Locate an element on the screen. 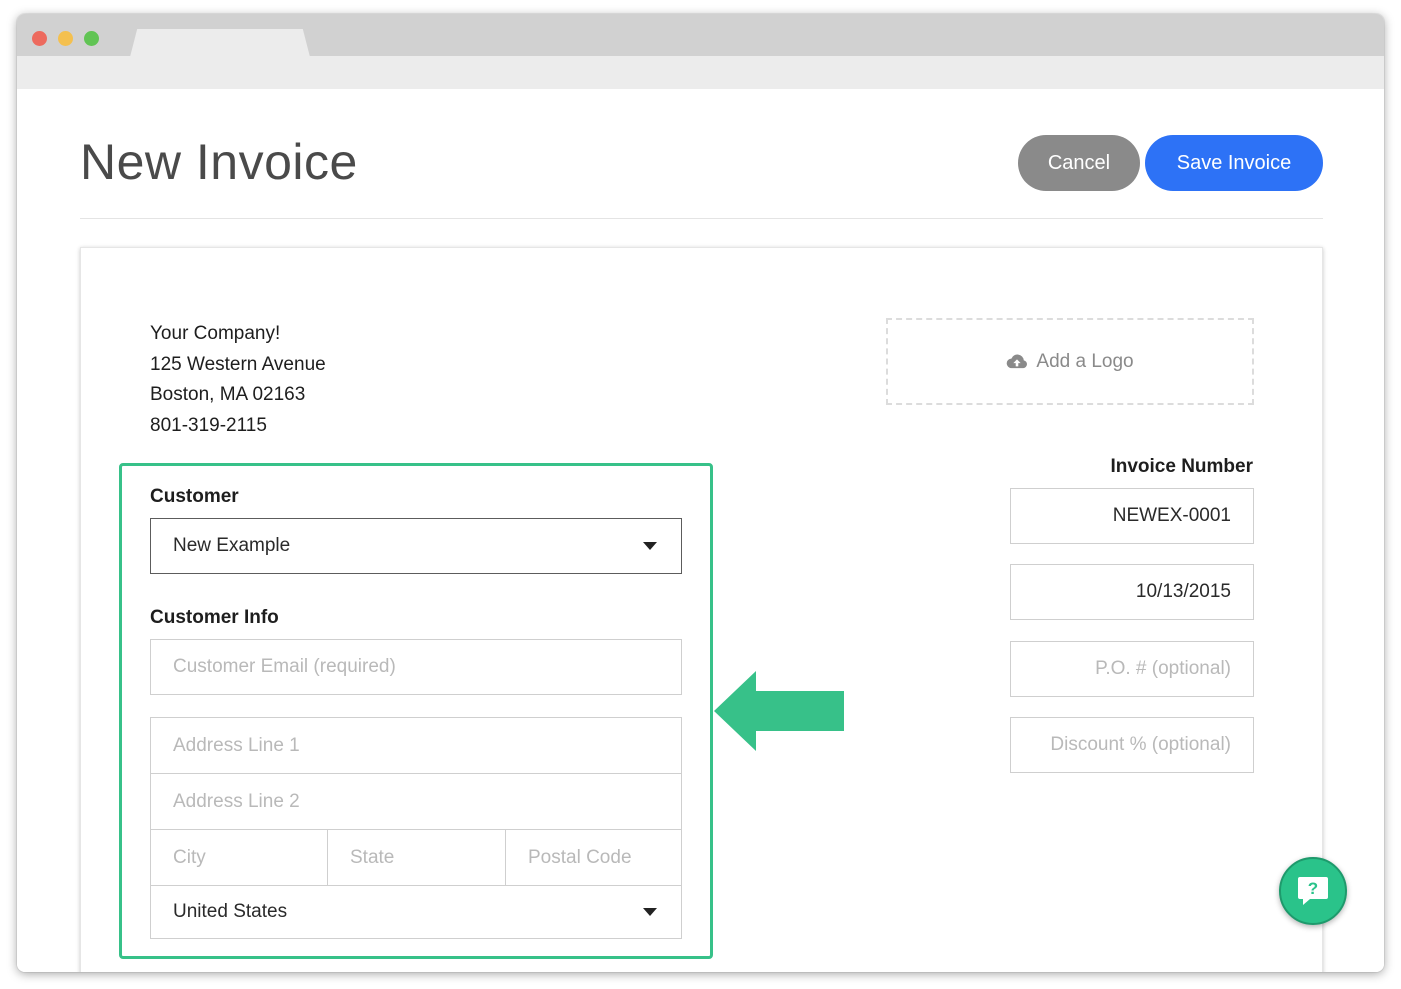  company-phone: 801-319-2115 is located at coordinates (208, 426).